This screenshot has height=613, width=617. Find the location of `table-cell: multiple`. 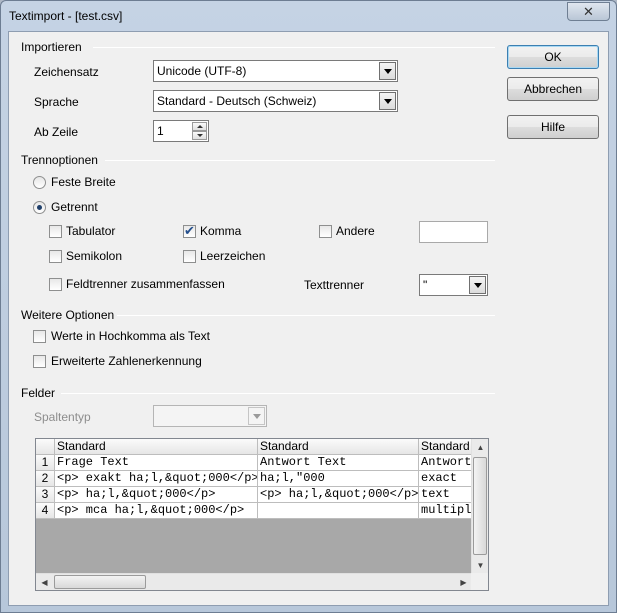

table-cell: multiple is located at coordinates (445, 511).